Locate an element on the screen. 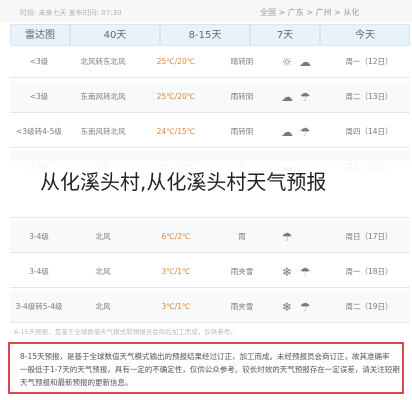 This screenshot has height=400, width=412. table-row: <3级 东南风转北风 25℃/20℃ 雨转阴 周二（13日） ☁ ☂ is located at coordinates (210, 97).